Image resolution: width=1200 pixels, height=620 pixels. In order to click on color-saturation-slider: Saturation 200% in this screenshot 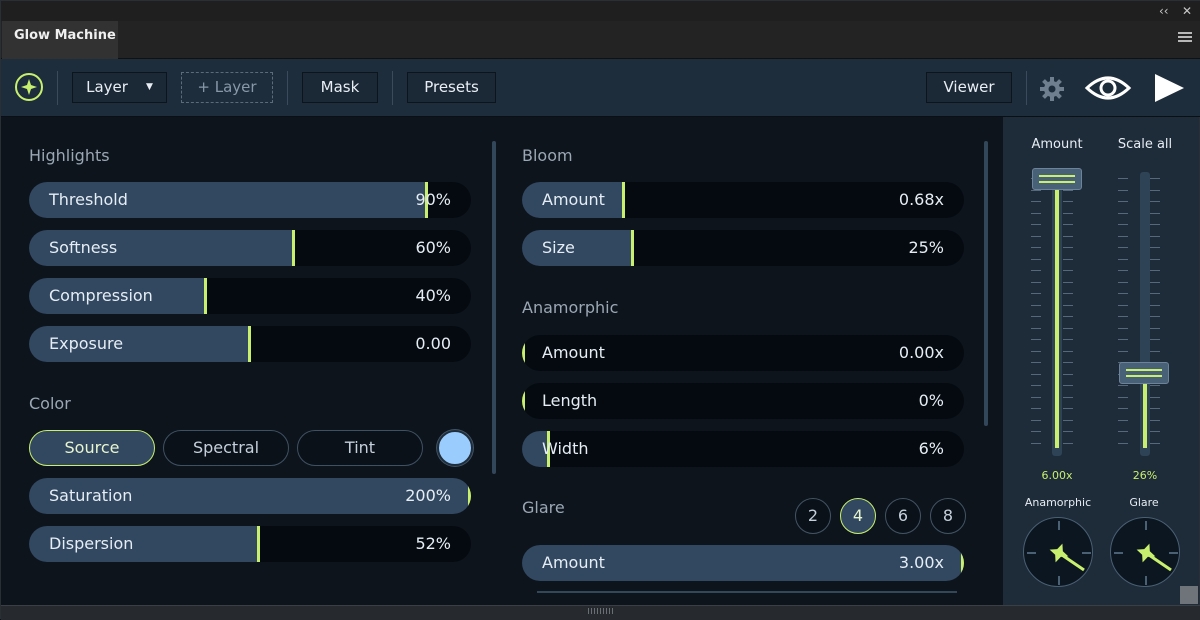, I will do `click(250, 496)`.